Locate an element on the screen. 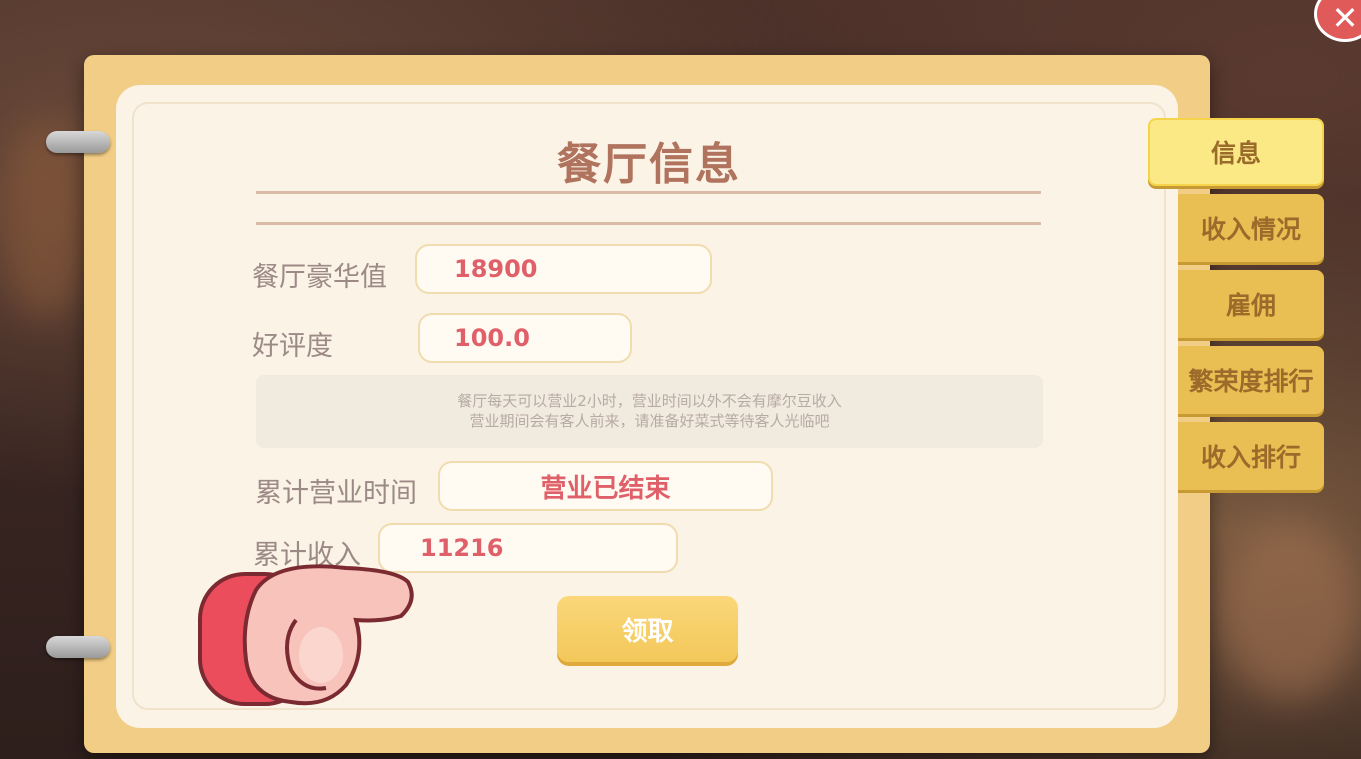 This screenshot has width=1361, height=759. rating-value-field: 100.0 is located at coordinates (525, 338).